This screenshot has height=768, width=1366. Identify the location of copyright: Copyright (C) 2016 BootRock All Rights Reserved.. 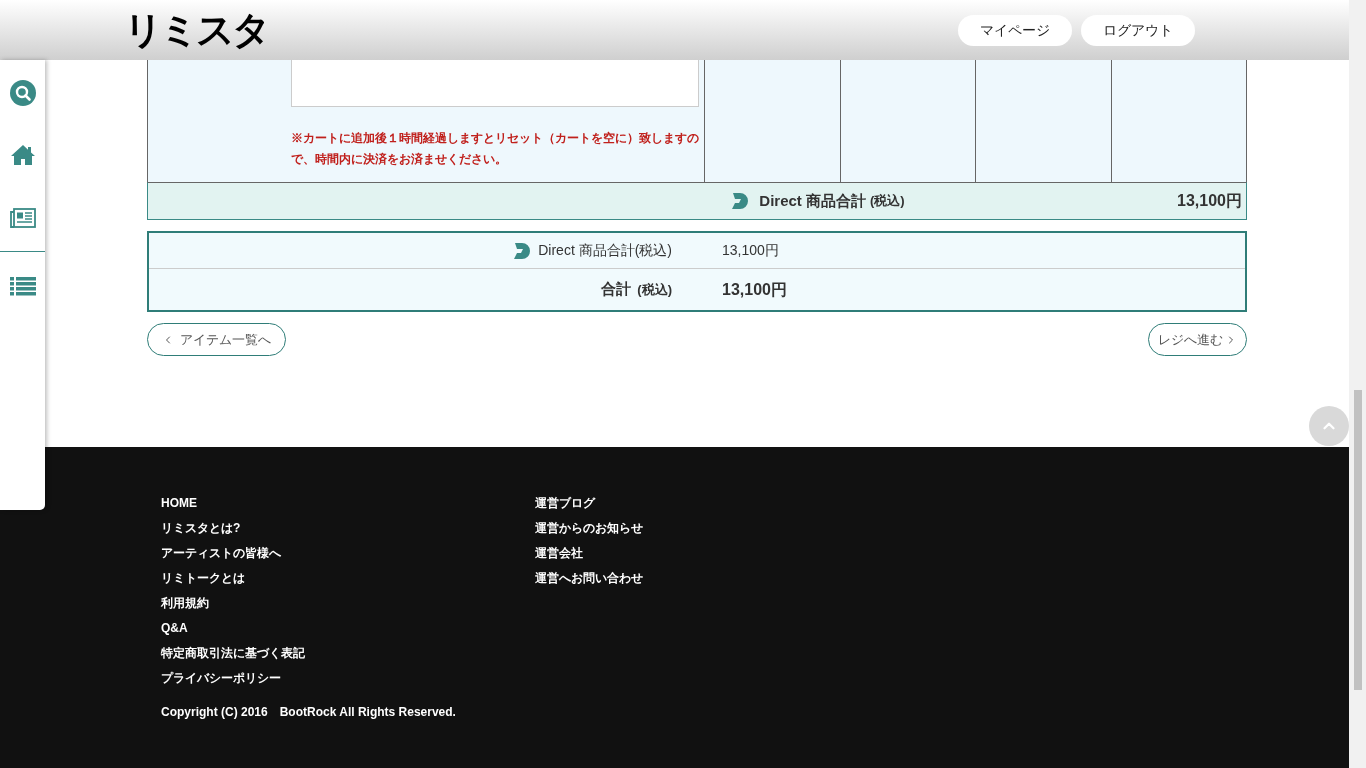
(309, 712).